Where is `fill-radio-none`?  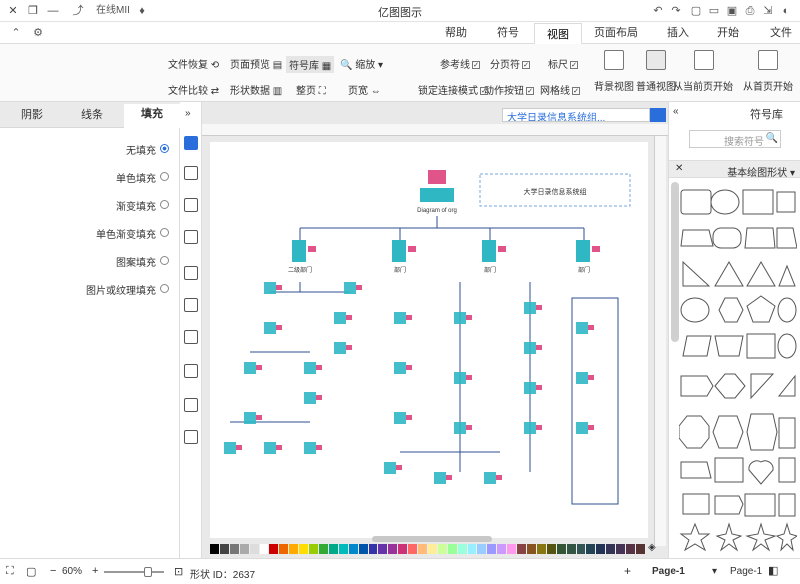 fill-radio-none is located at coordinates (164, 148).